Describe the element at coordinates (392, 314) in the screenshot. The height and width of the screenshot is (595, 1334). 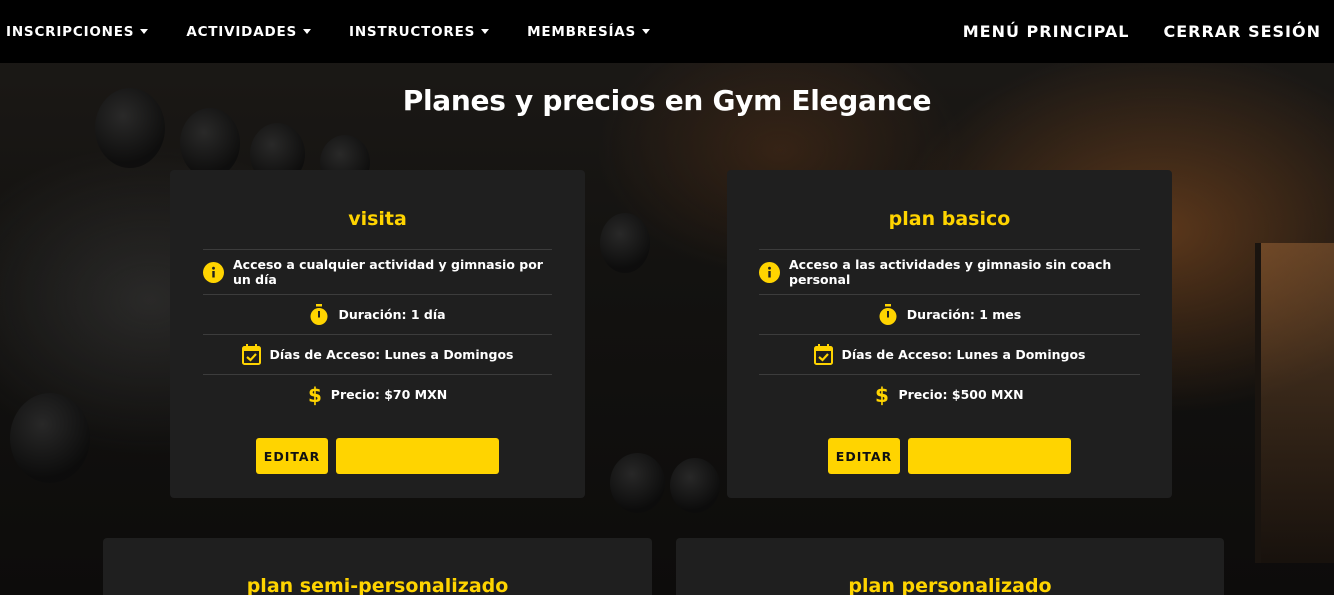
I see `plan-duration: Duración: 1 día` at that location.